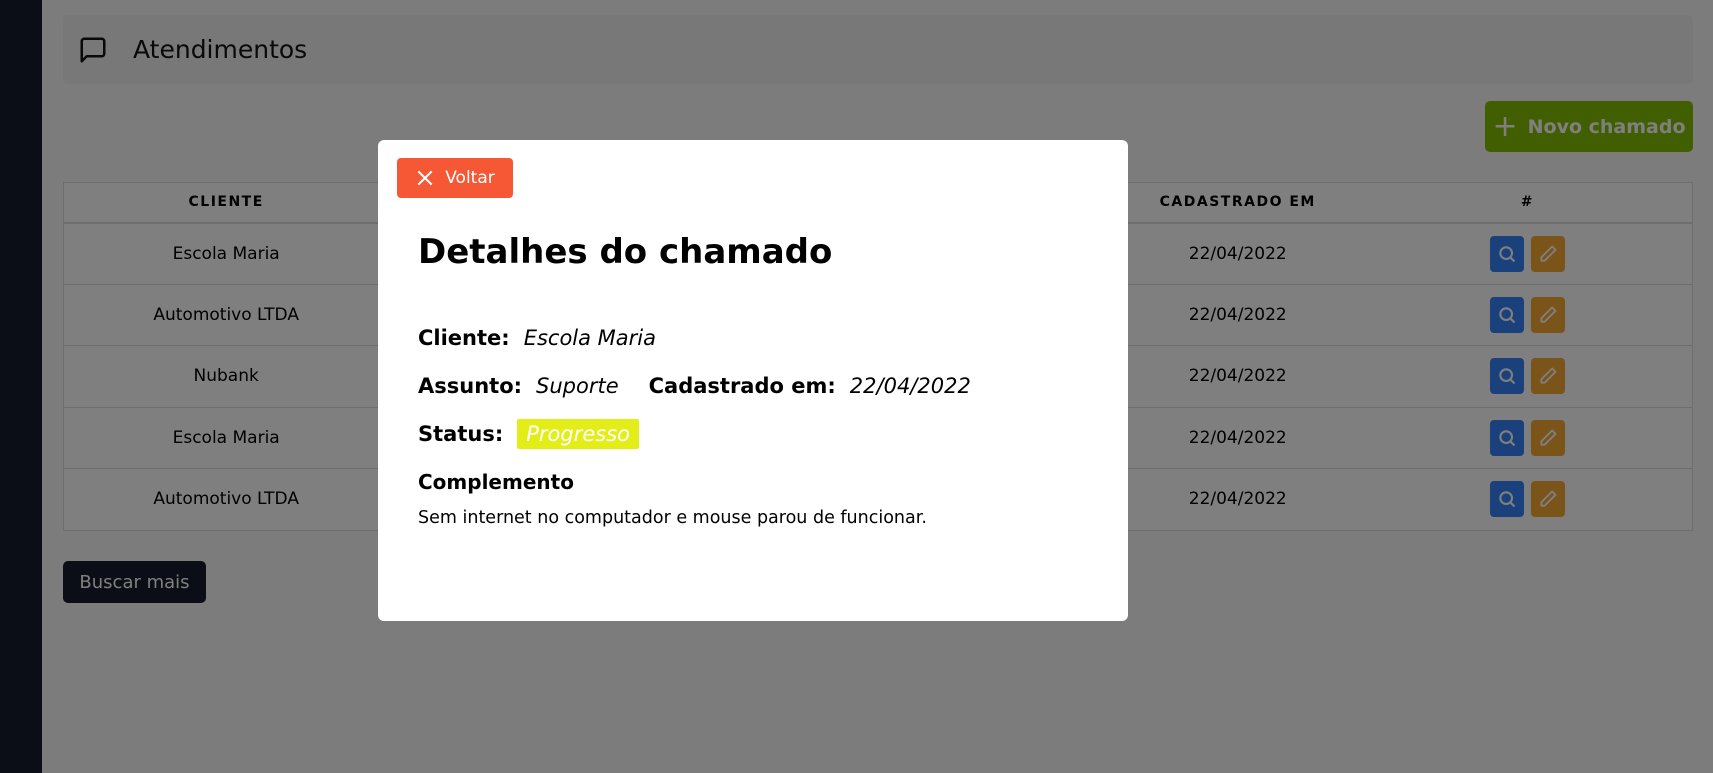  I want to click on status-badge: Progresso, so click(578, 434).